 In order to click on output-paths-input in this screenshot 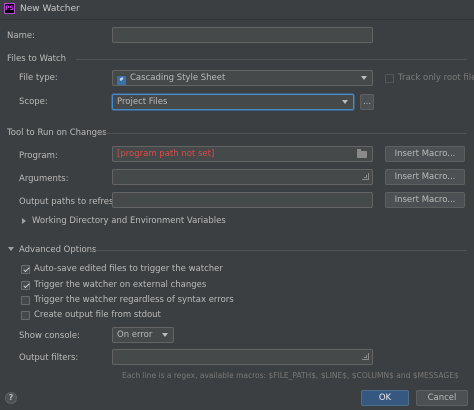, I will do `click(242, 200)`.